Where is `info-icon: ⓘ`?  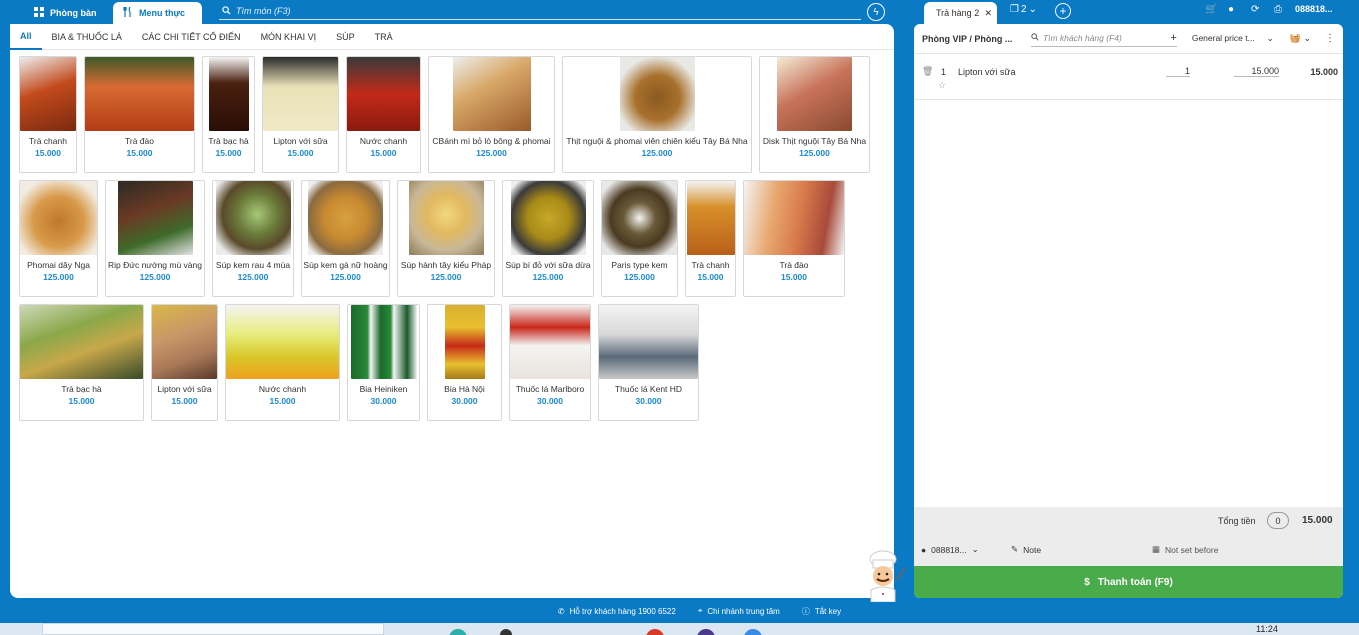 info-icon: ⓘ is located at coordinates (805, 611).